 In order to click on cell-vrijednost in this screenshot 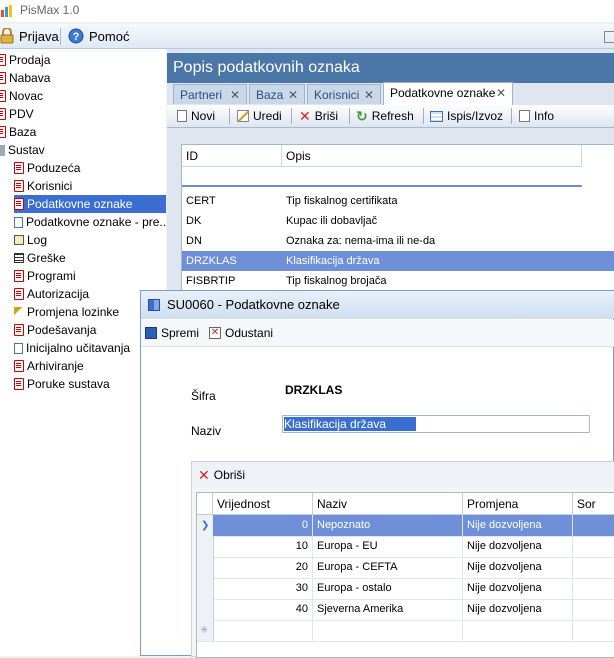, I will do `click(263, 630)`.